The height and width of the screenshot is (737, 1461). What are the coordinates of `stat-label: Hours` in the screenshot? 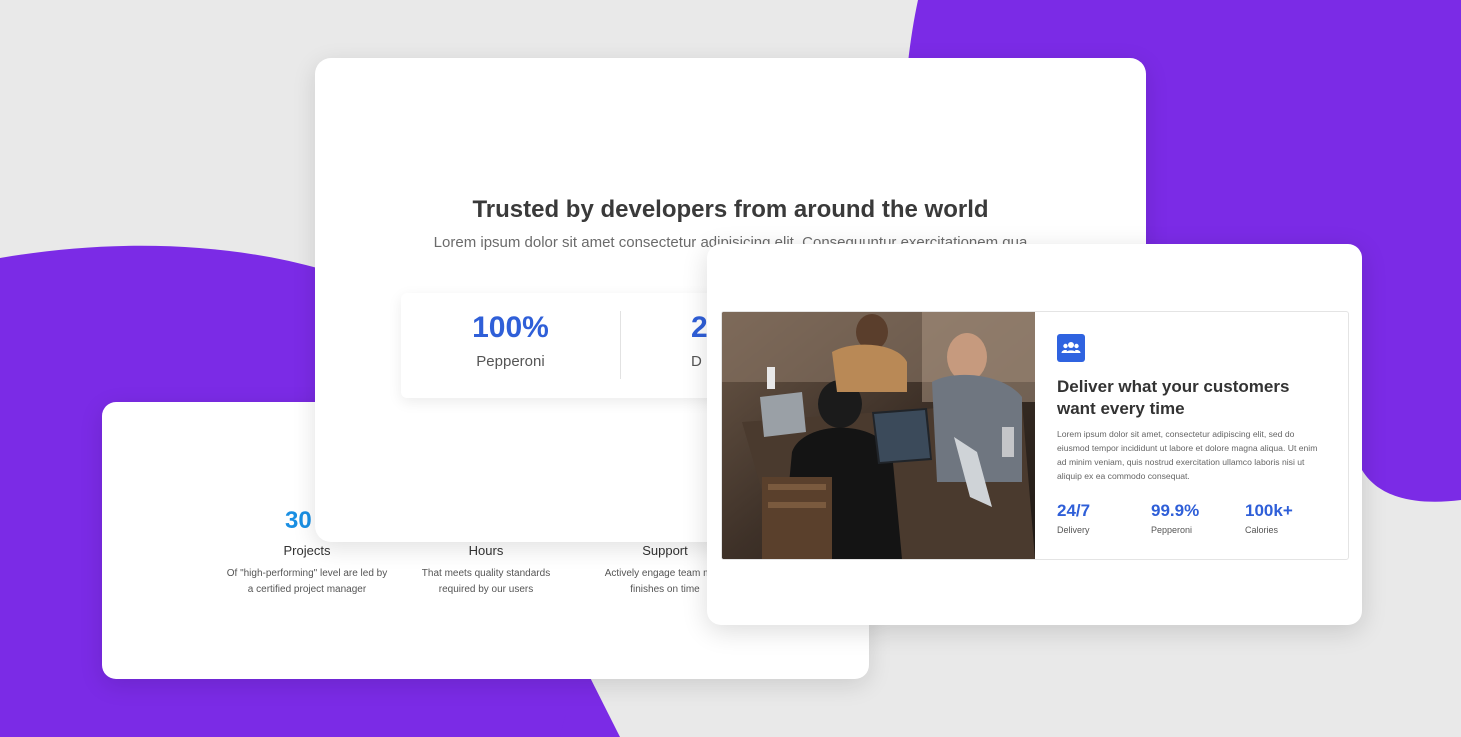 It's located at (486, 550).